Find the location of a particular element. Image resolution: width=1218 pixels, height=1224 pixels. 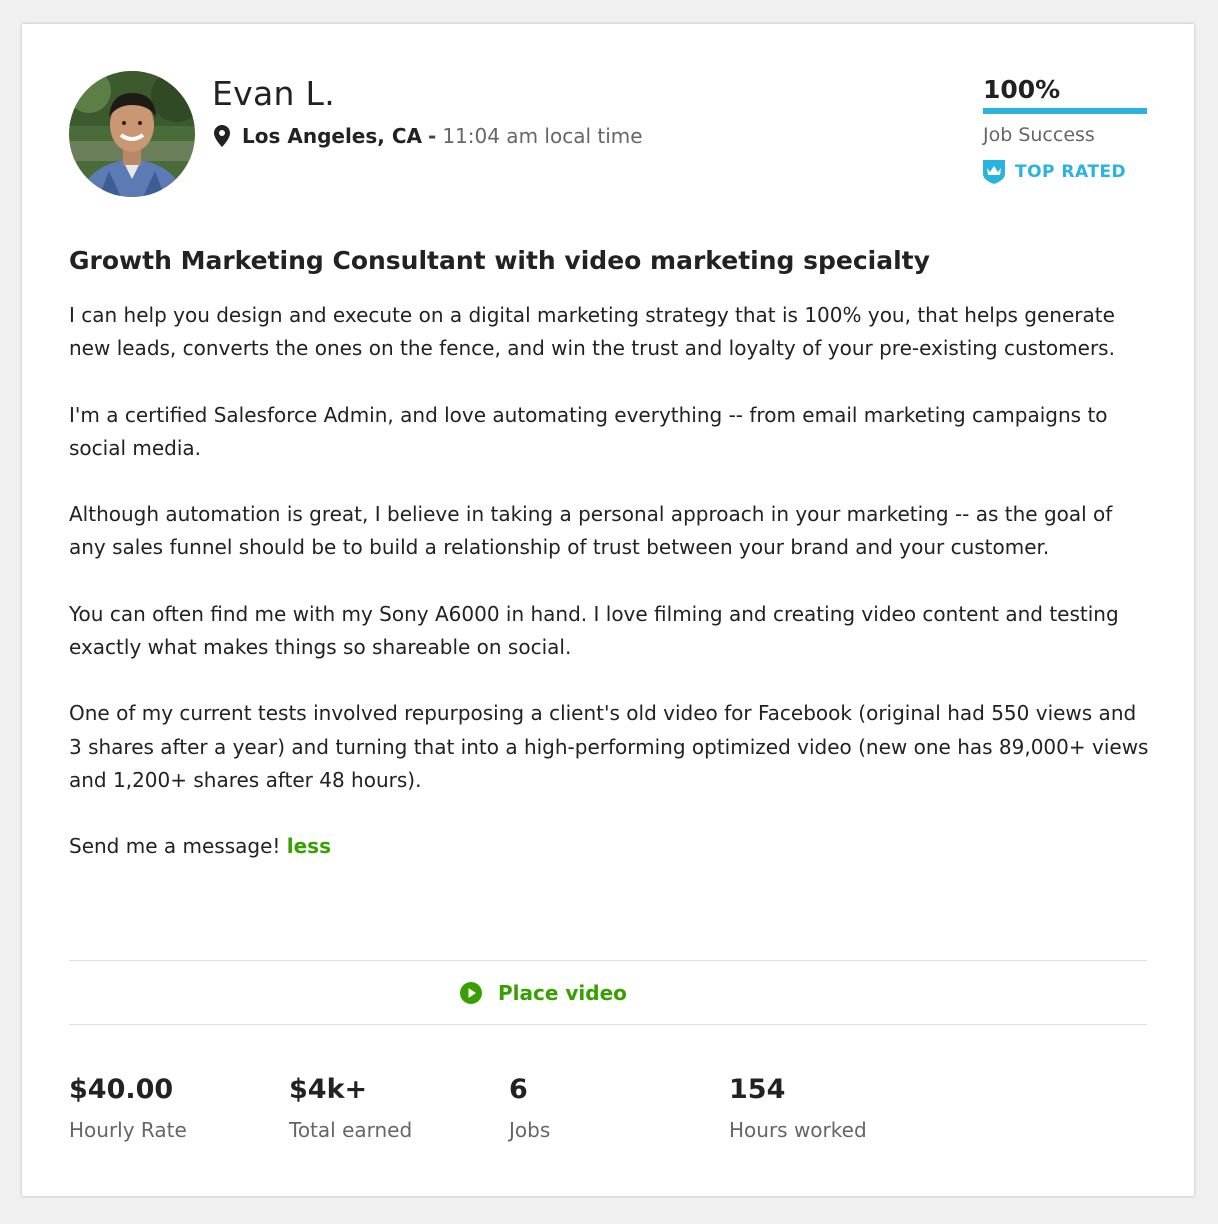

job-success-bar-fill is located at coordinates (1065, 111).